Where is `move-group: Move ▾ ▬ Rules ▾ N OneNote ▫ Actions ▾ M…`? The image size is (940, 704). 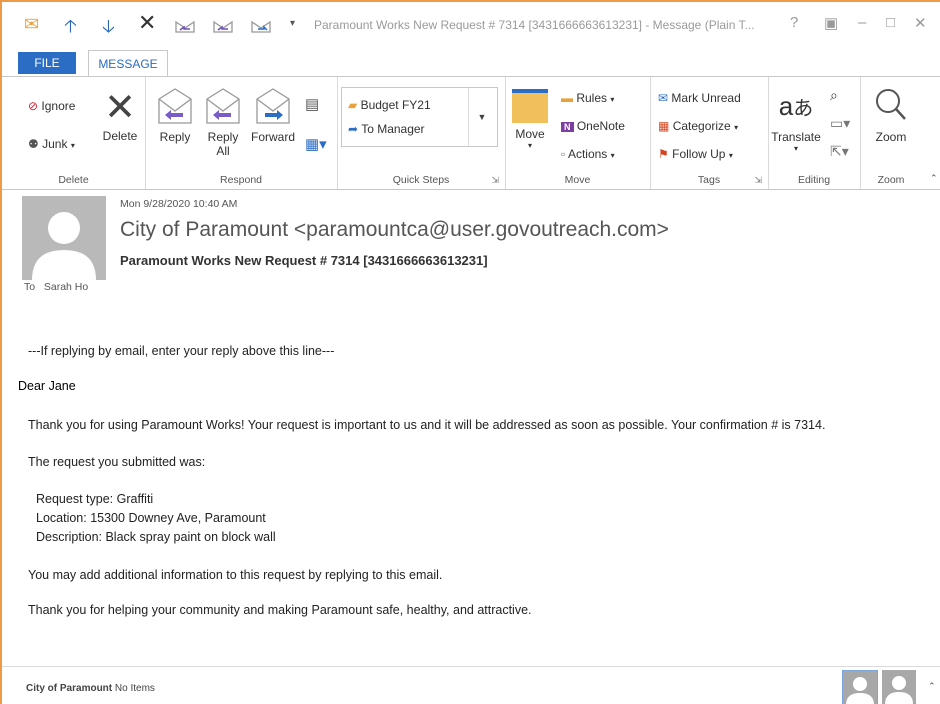
move-group: Move ▾ ▬ Rules ▾ N OneNote ▫ Actions ▾ M… is located at coordinates (578, 133).